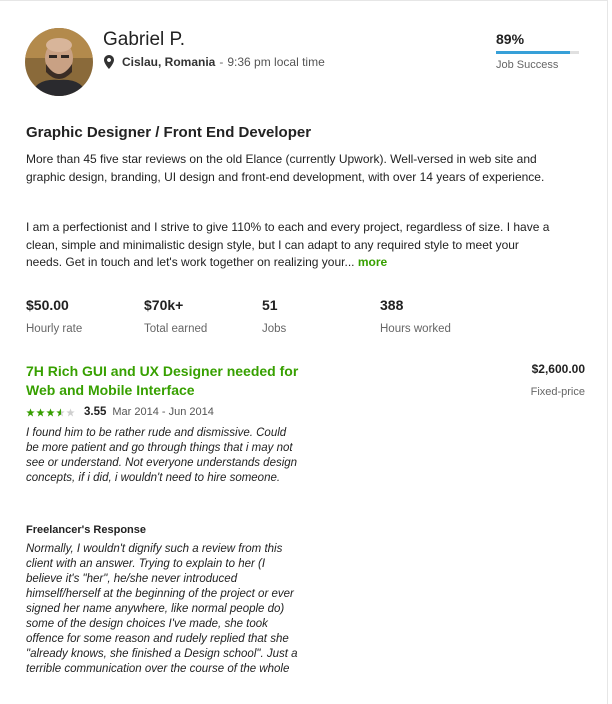  What do you see at coordinates (163, 412) in the screenshot?
I see `job-dates: Mar 2014 - Jun 2014` at bounding box center [163, 412].